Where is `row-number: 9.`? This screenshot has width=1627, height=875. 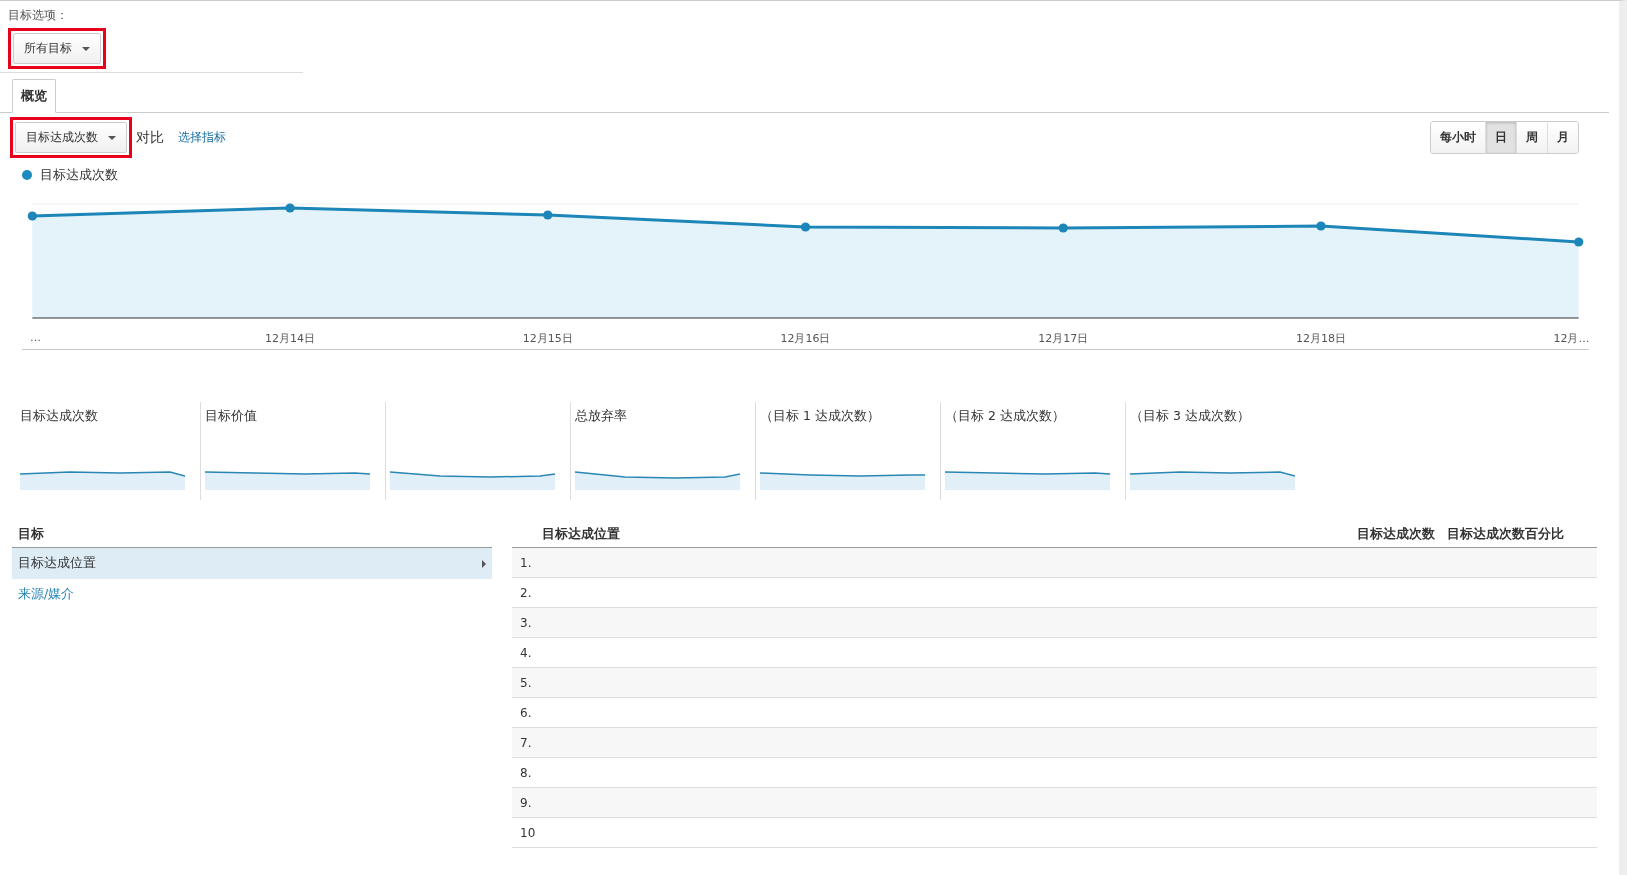
row-number: 9. is located at coordinates (525, 802).